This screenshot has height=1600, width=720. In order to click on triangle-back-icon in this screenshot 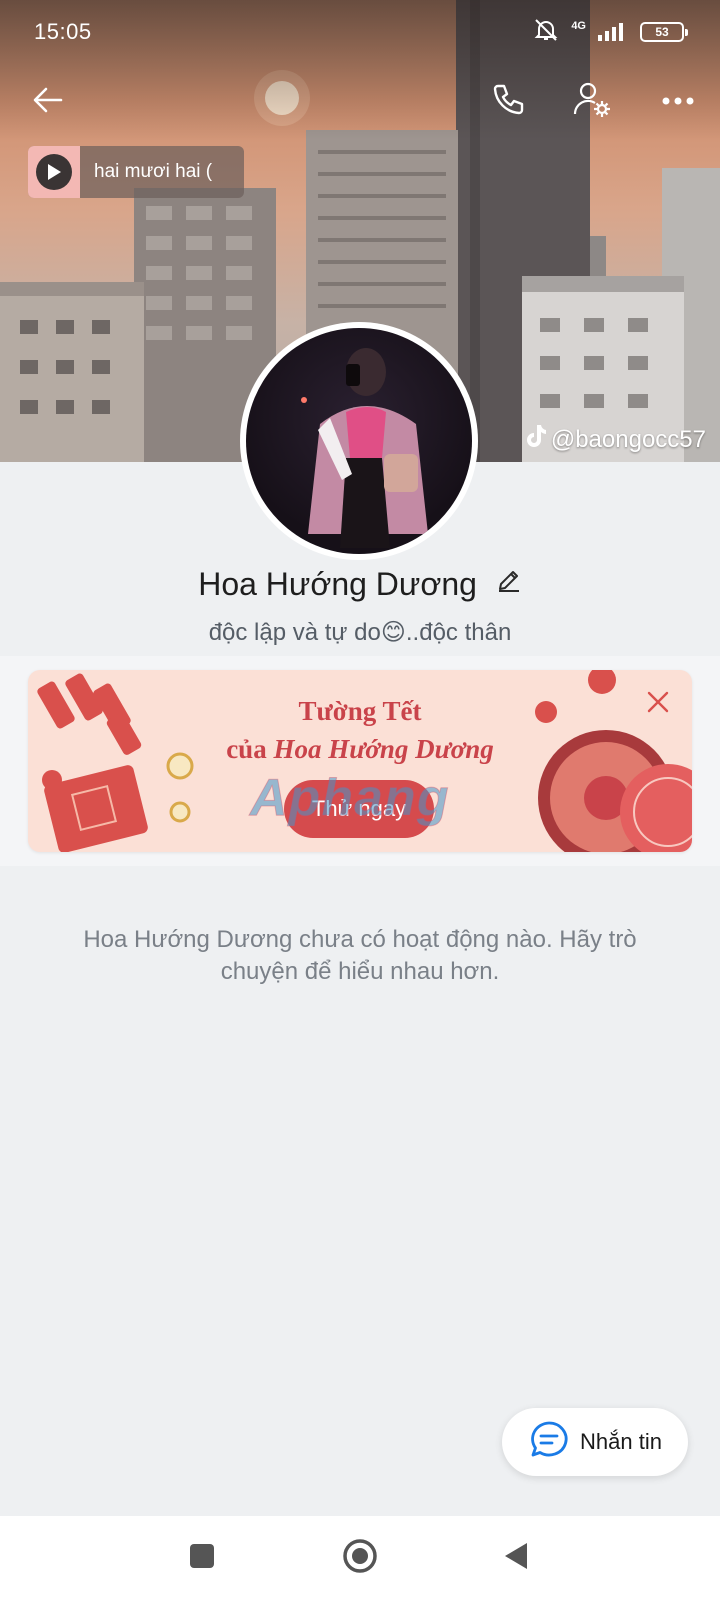, I will do `click(516, 1558)`.